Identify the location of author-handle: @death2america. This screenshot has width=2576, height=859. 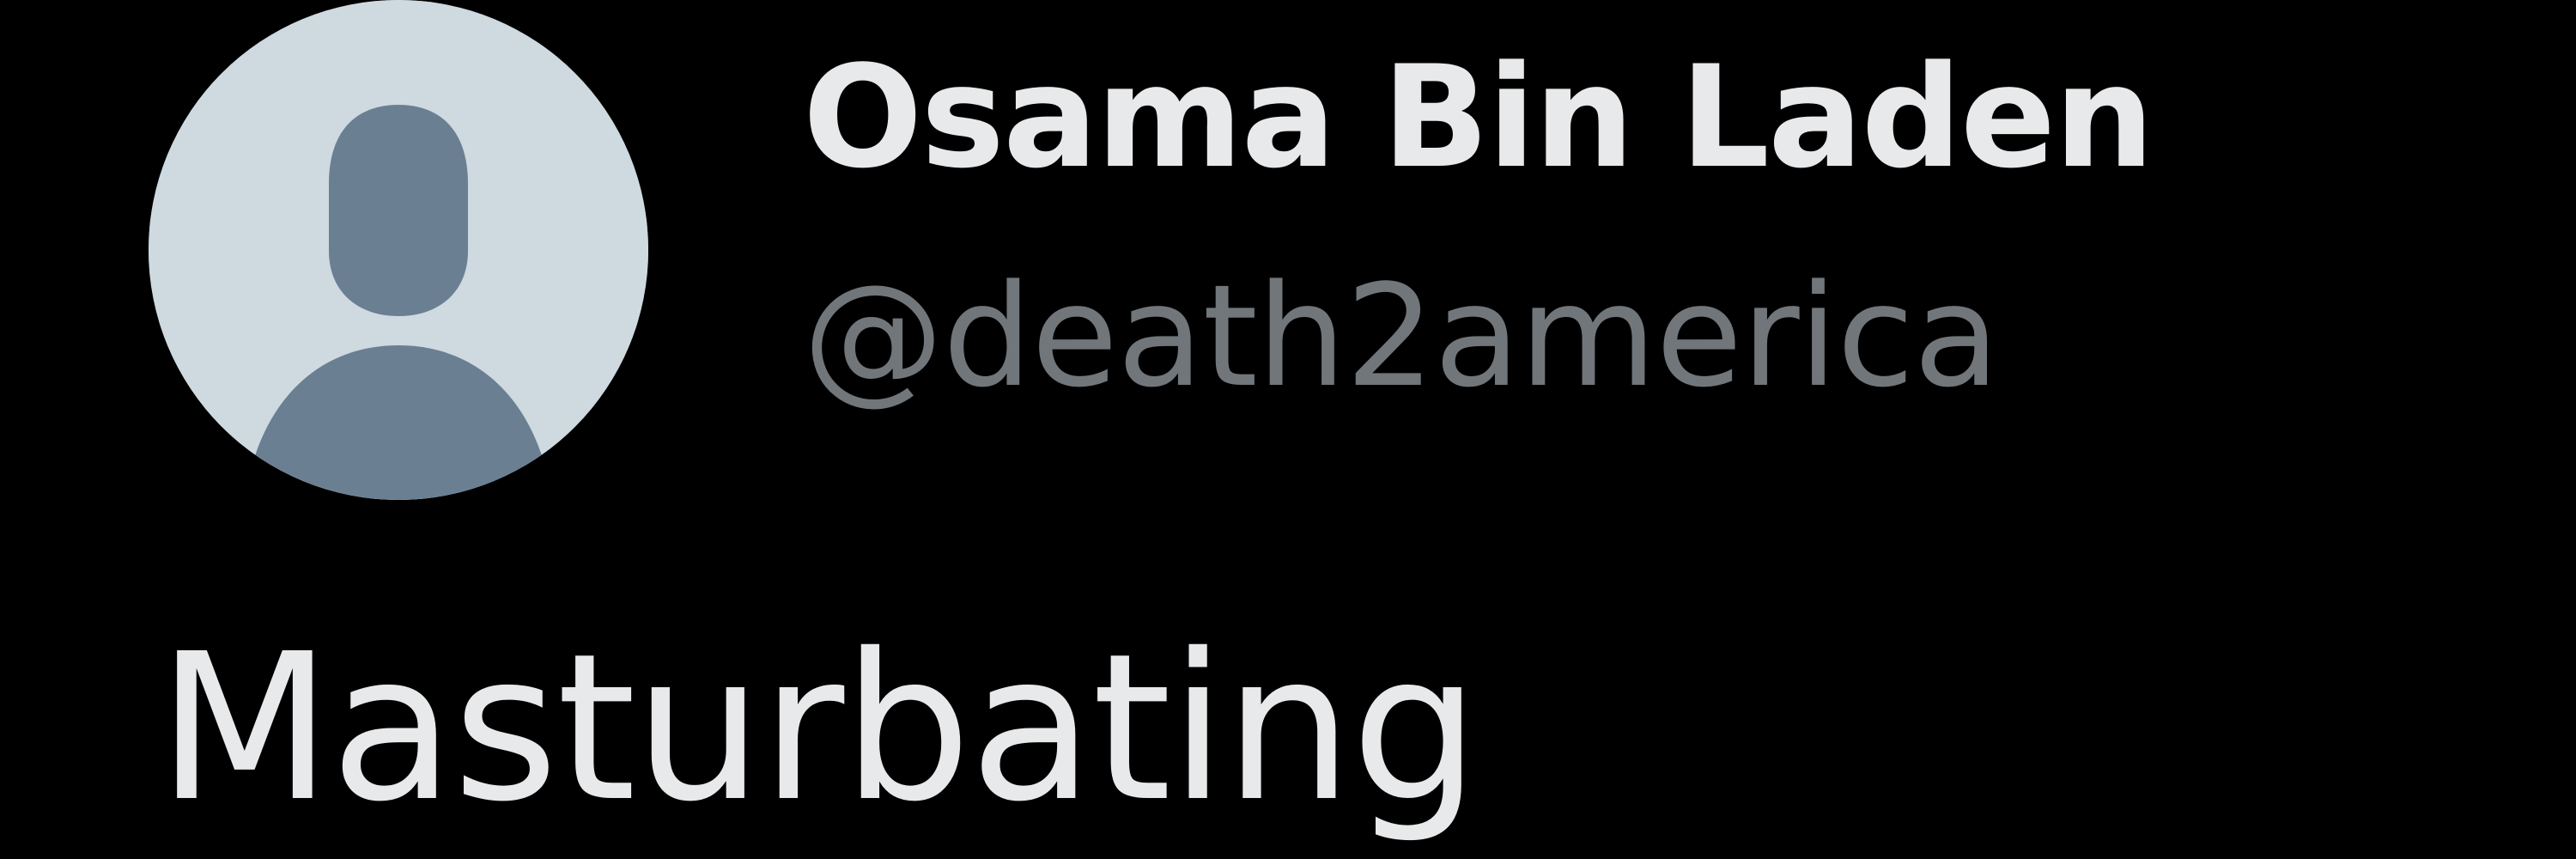
(1401, 337).